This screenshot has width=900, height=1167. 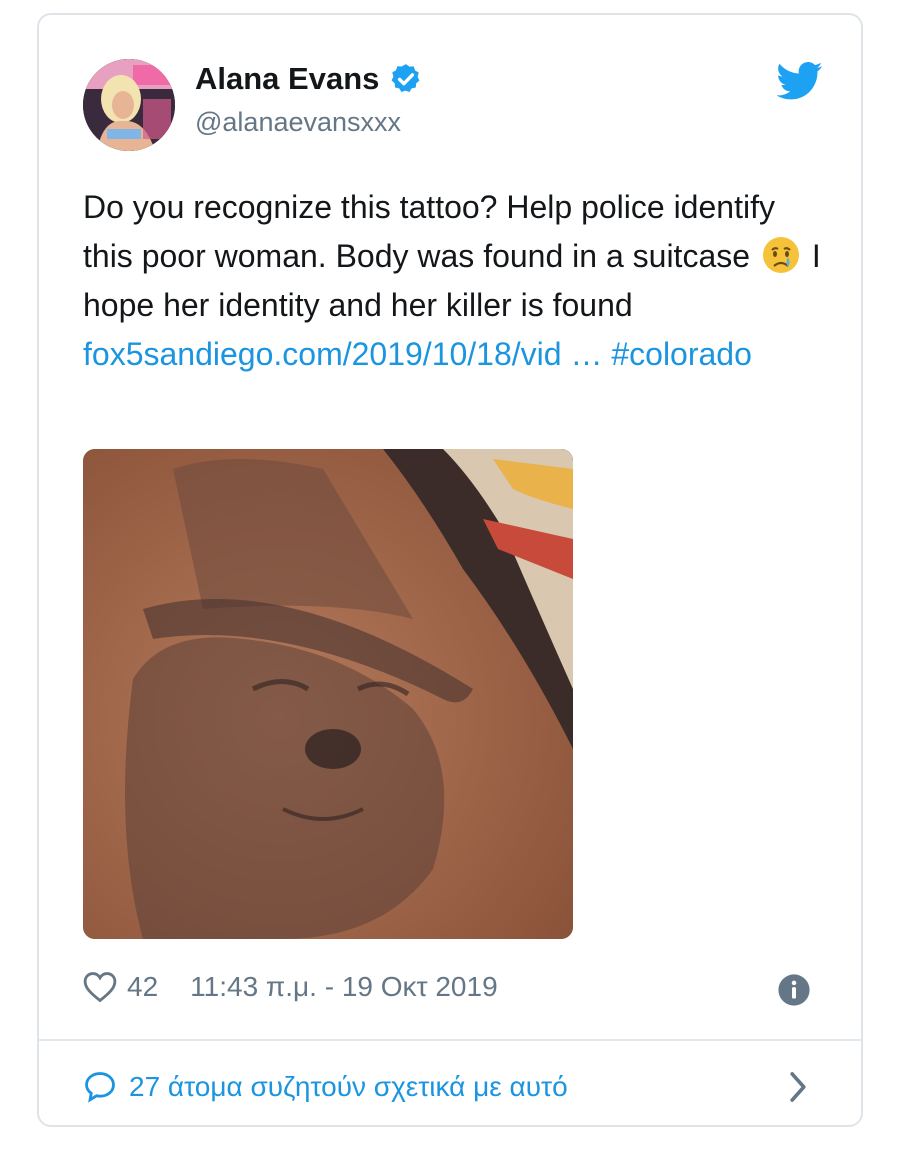 I want to click on discussion-row: 27 άτομα συζητούν σχετικά με αυτό, so click(x=453, y=1087).